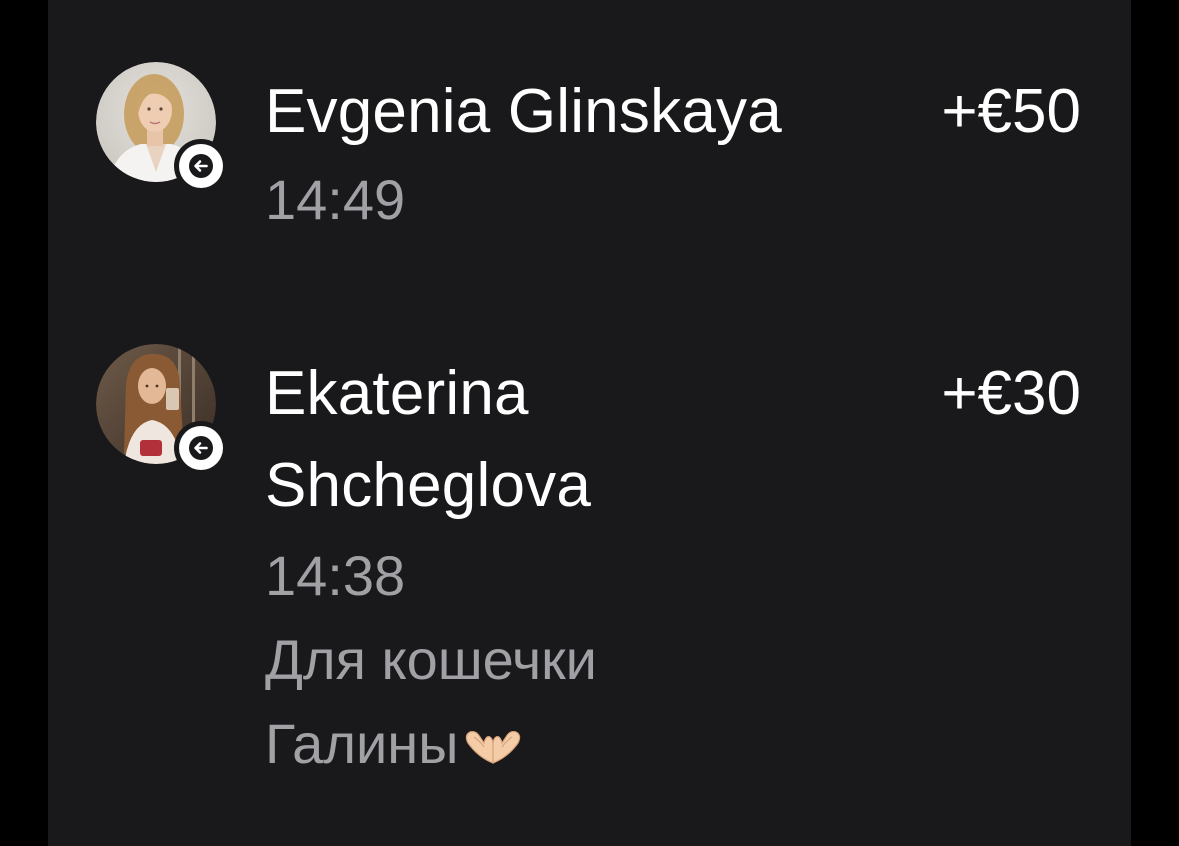  What do you see at coordinates (428, 439) in the screenshot?
I see `sender-name: Ekaterina Shcheglova` at bounding box center [428, 439].